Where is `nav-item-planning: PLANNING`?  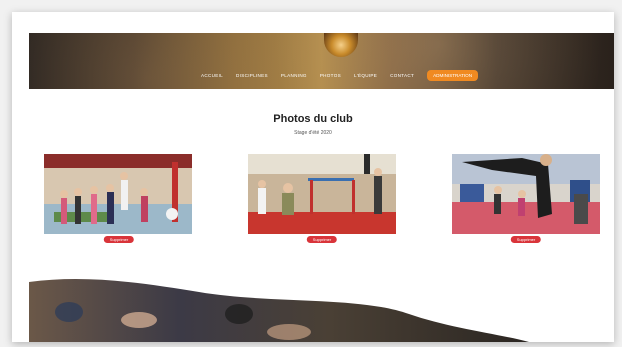
nav-item-planning: PLANNING is located at coordinates (294, 75).